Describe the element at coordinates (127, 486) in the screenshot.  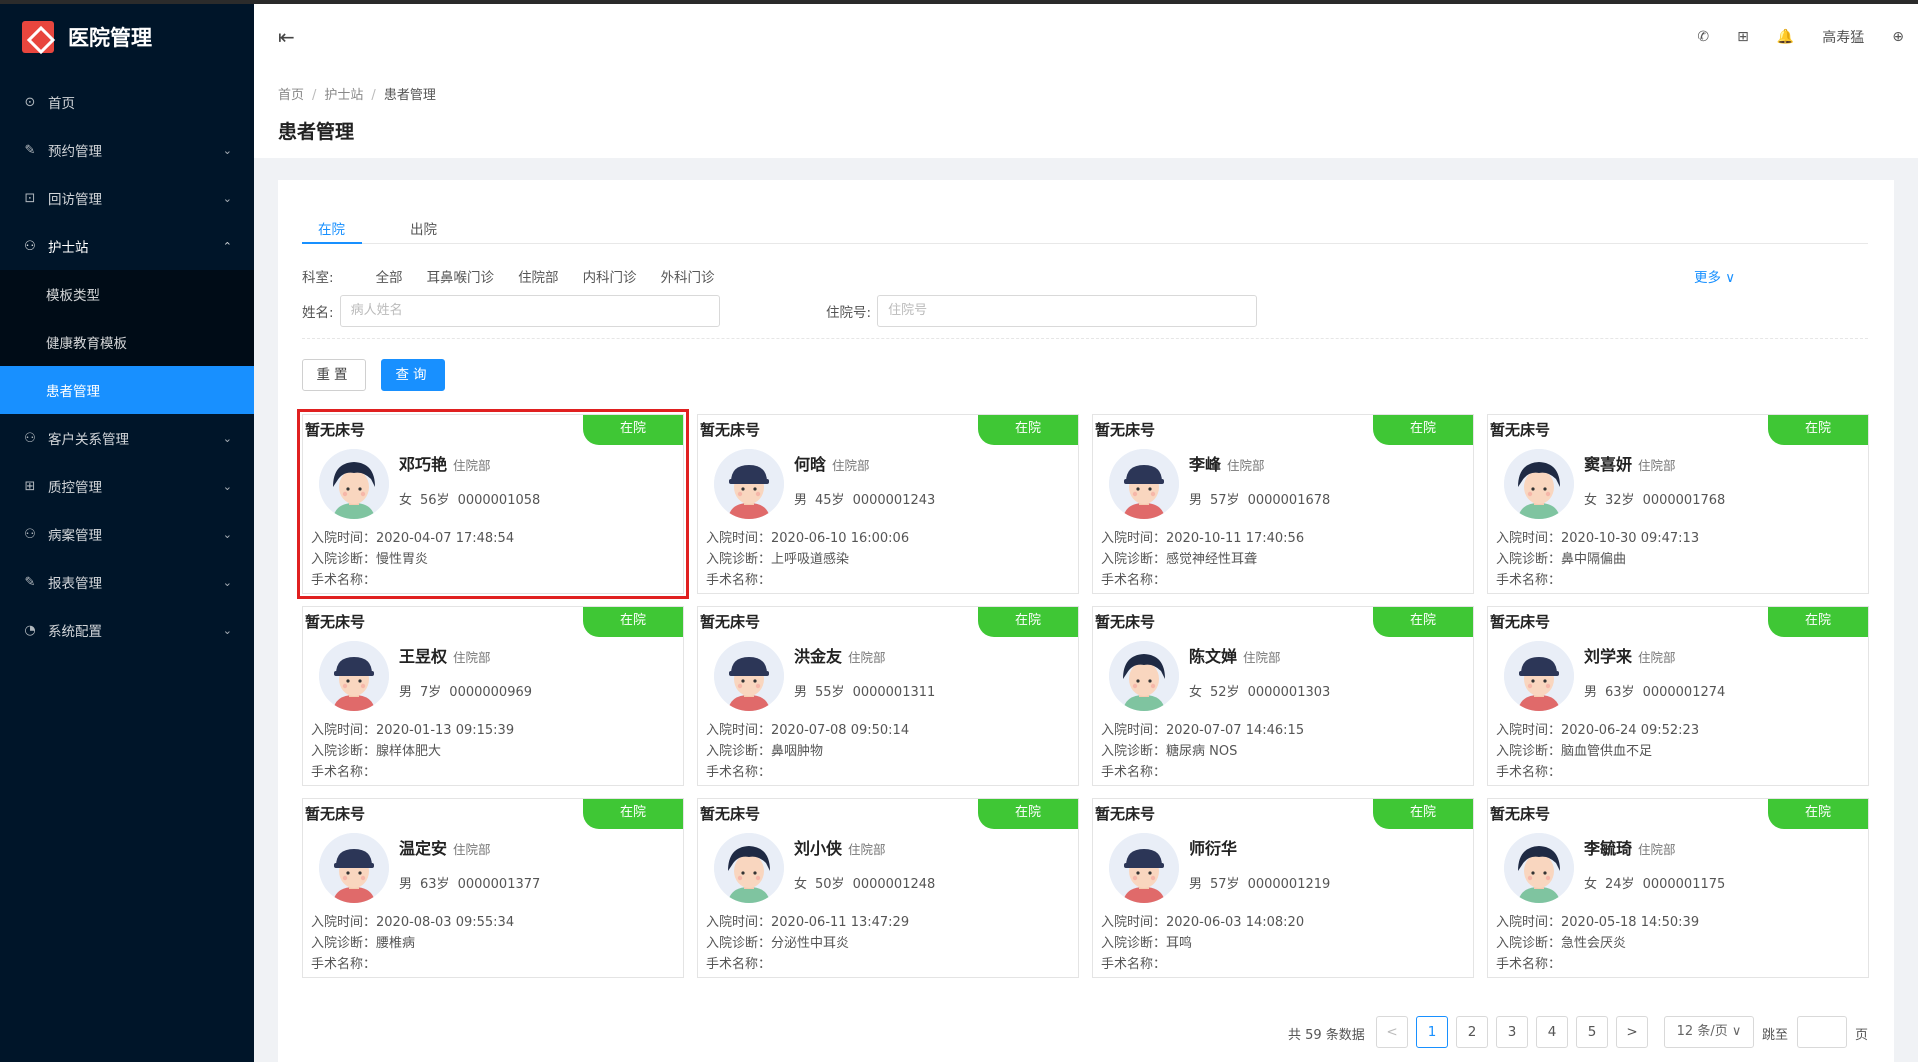
I see `sidebar-item-quality-control: ⊞ 质控管理 ⌄` at that location.